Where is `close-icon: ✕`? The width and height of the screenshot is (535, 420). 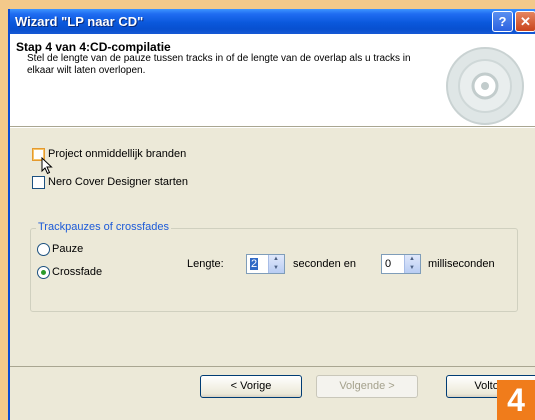
close-icon: ✕ is located at coordinates (525, 21).